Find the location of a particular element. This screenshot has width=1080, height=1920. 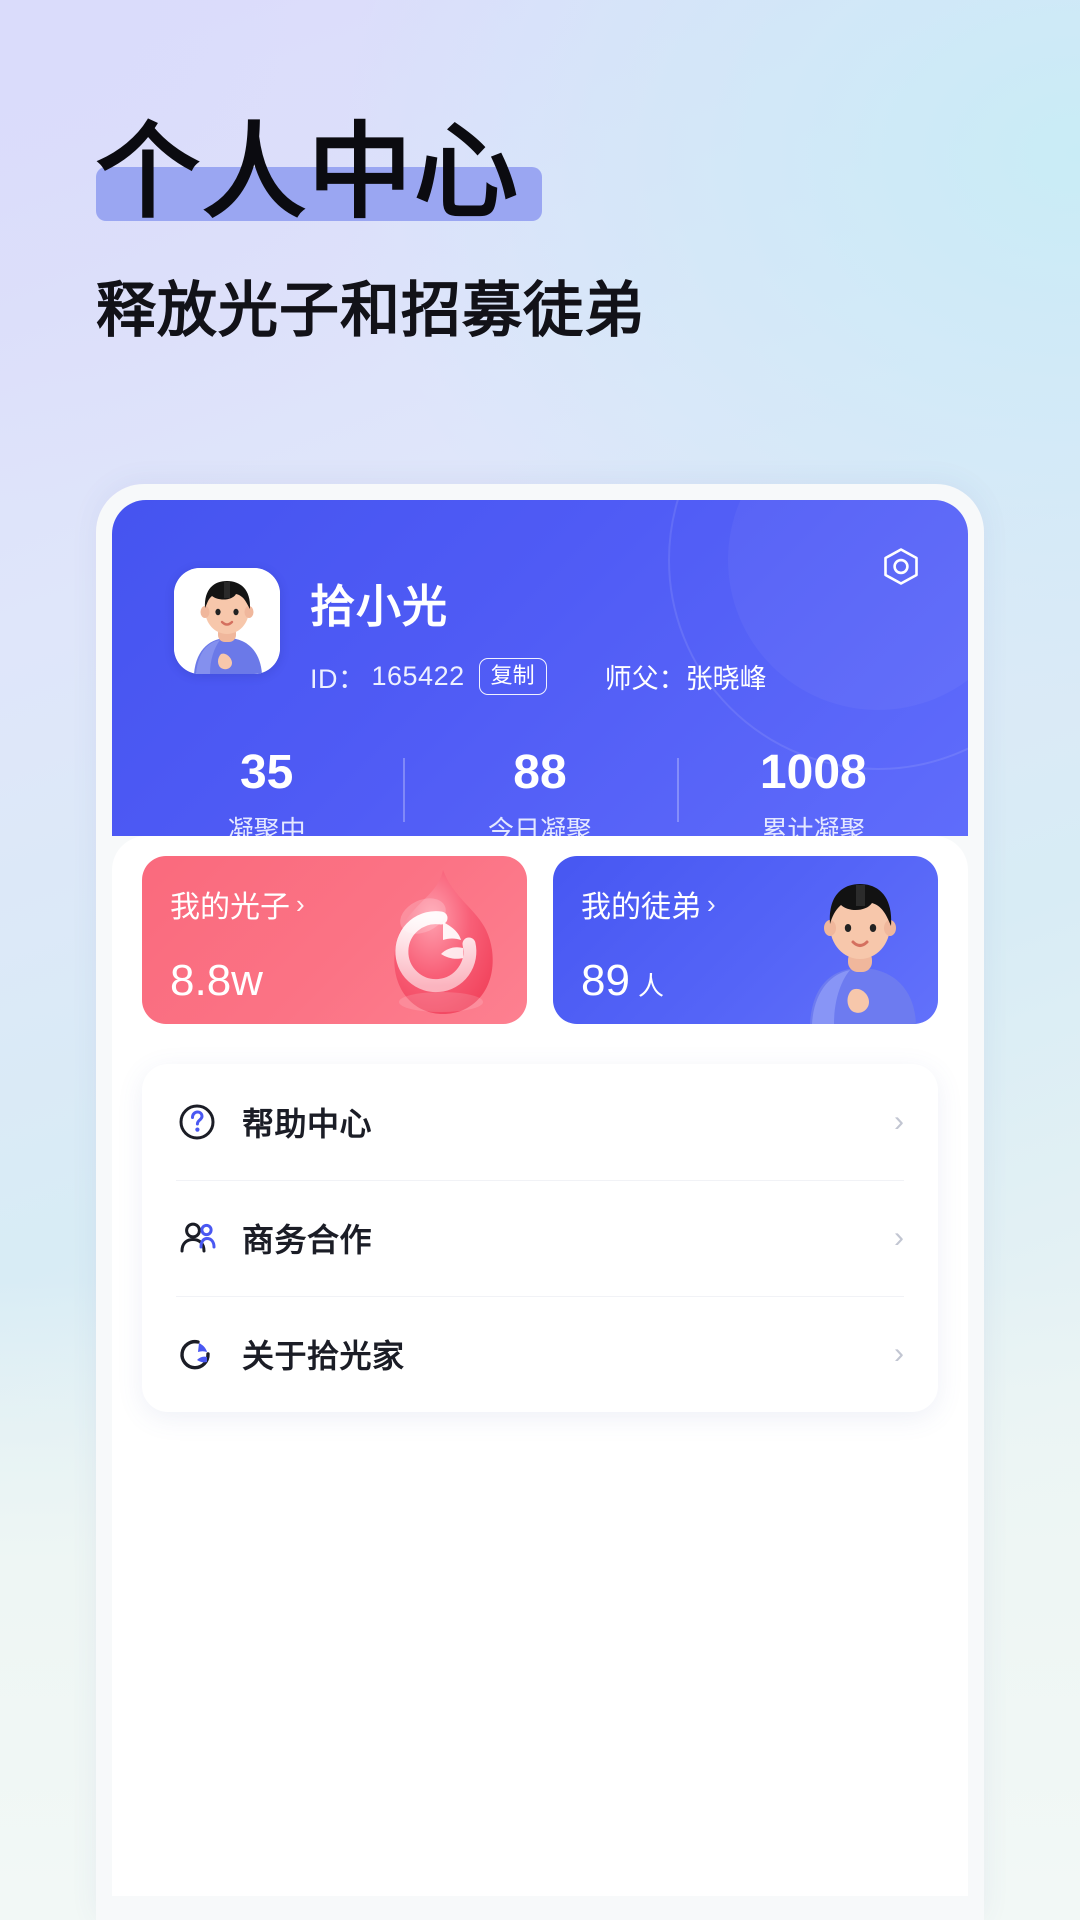

my-apprentices-card: 我的徒弟 › 89 人 is located at coordinates (745, 940).